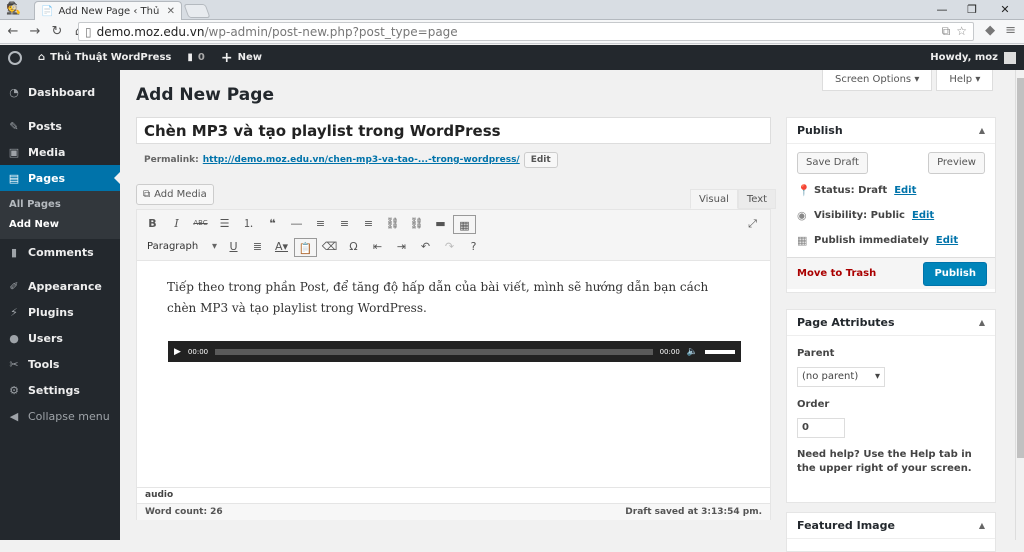 The height and width of the screenshot is (552, 1024). I want to click on collapse-icon: ◀, so click(14, 416).